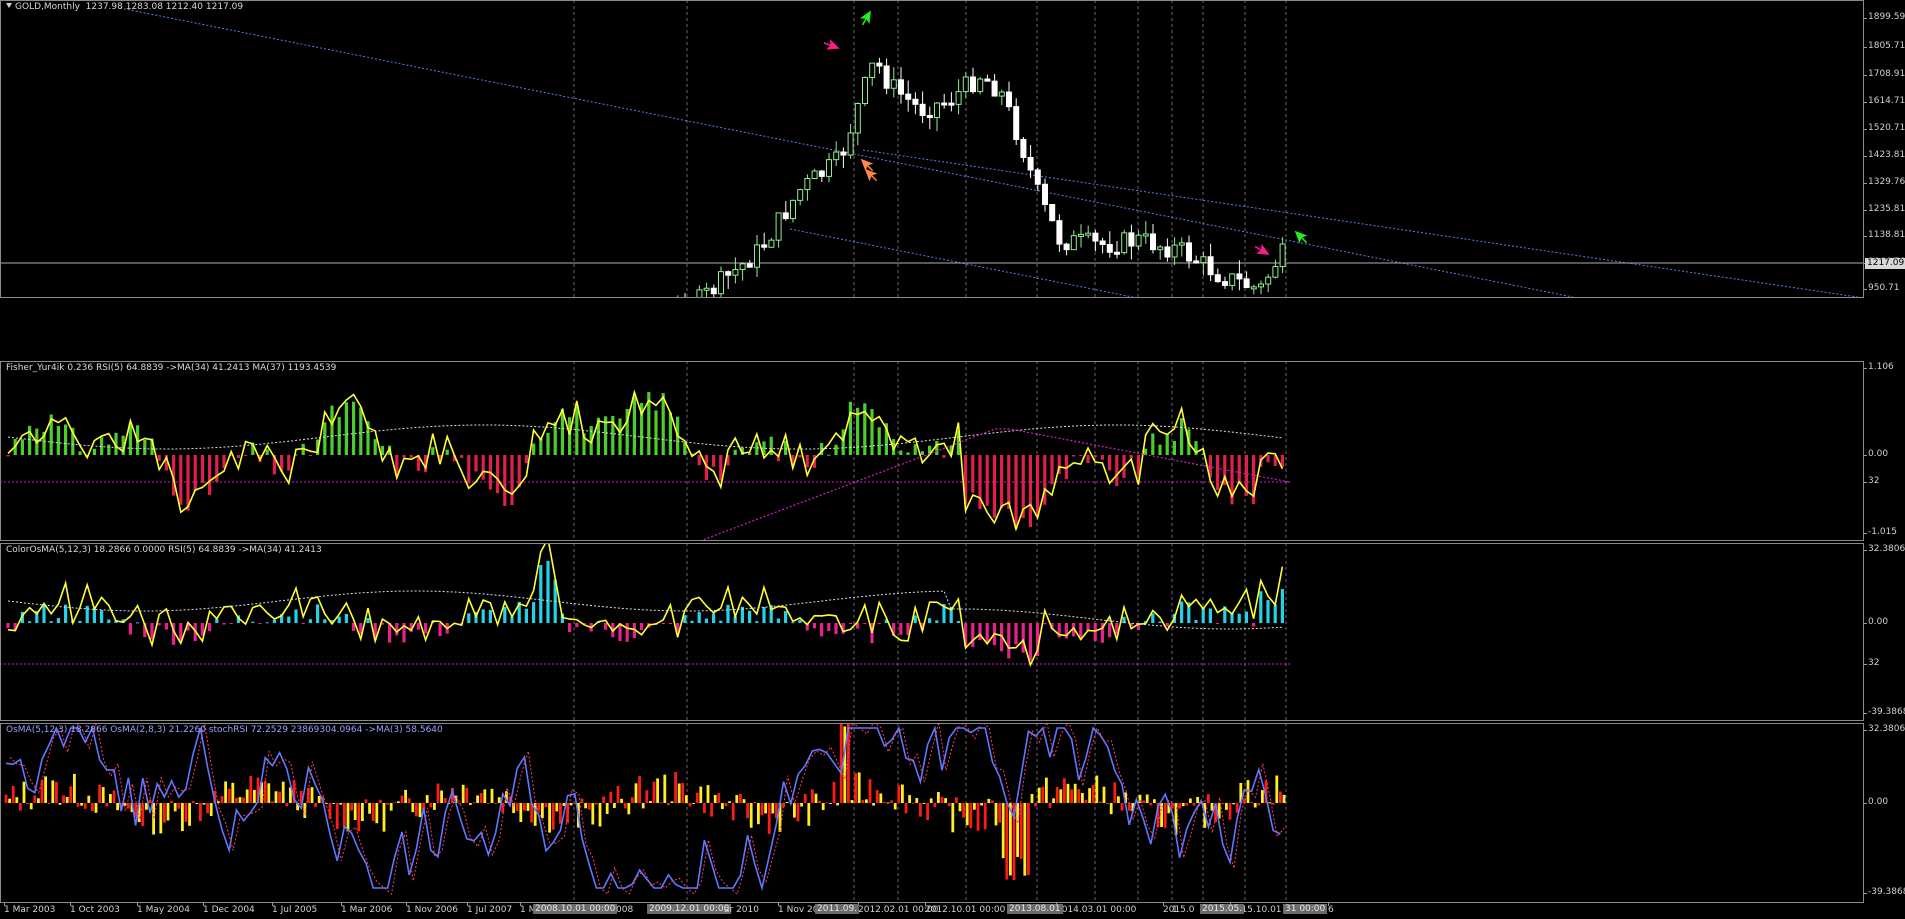 This screenshot has width=1905, height=919. I want to click on time-label-fragment: 1, so click(1175, 910).